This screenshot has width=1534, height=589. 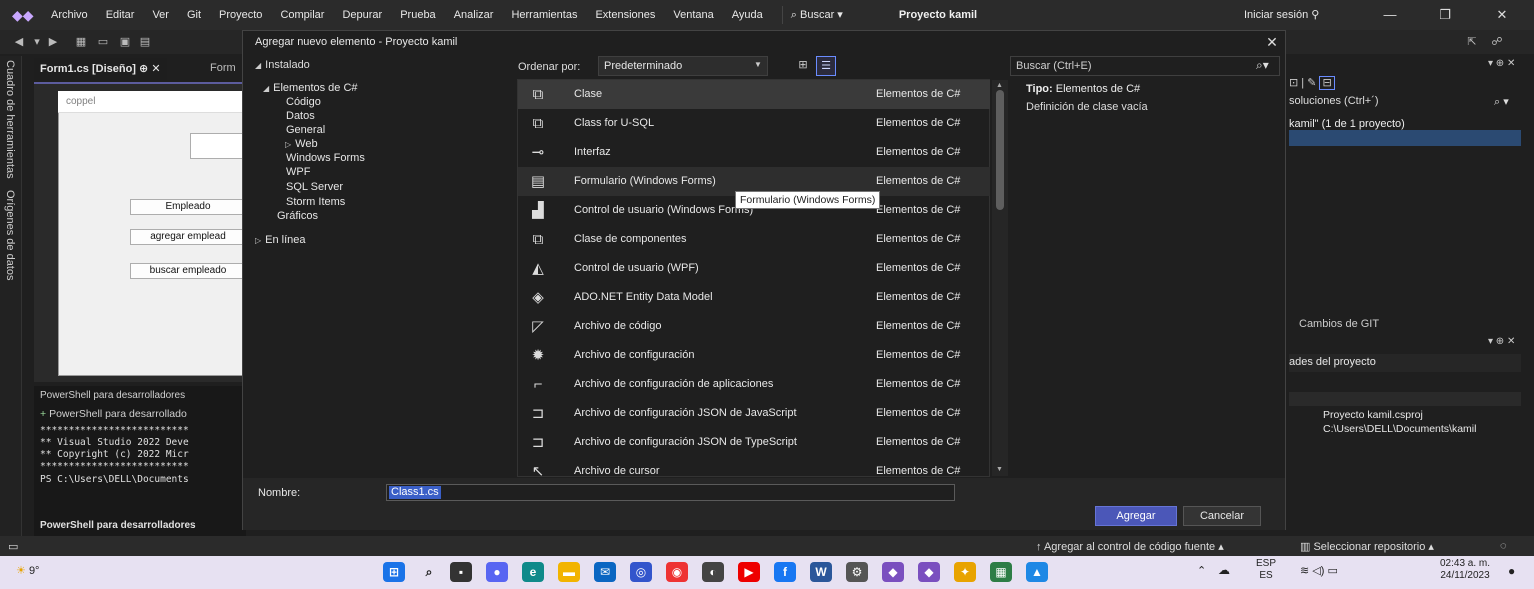 What do you see at coordinates (188, 237) in the screenshot?
I see `agregar-empleado-button: agregar emplead` at bounding box center [188, 237].